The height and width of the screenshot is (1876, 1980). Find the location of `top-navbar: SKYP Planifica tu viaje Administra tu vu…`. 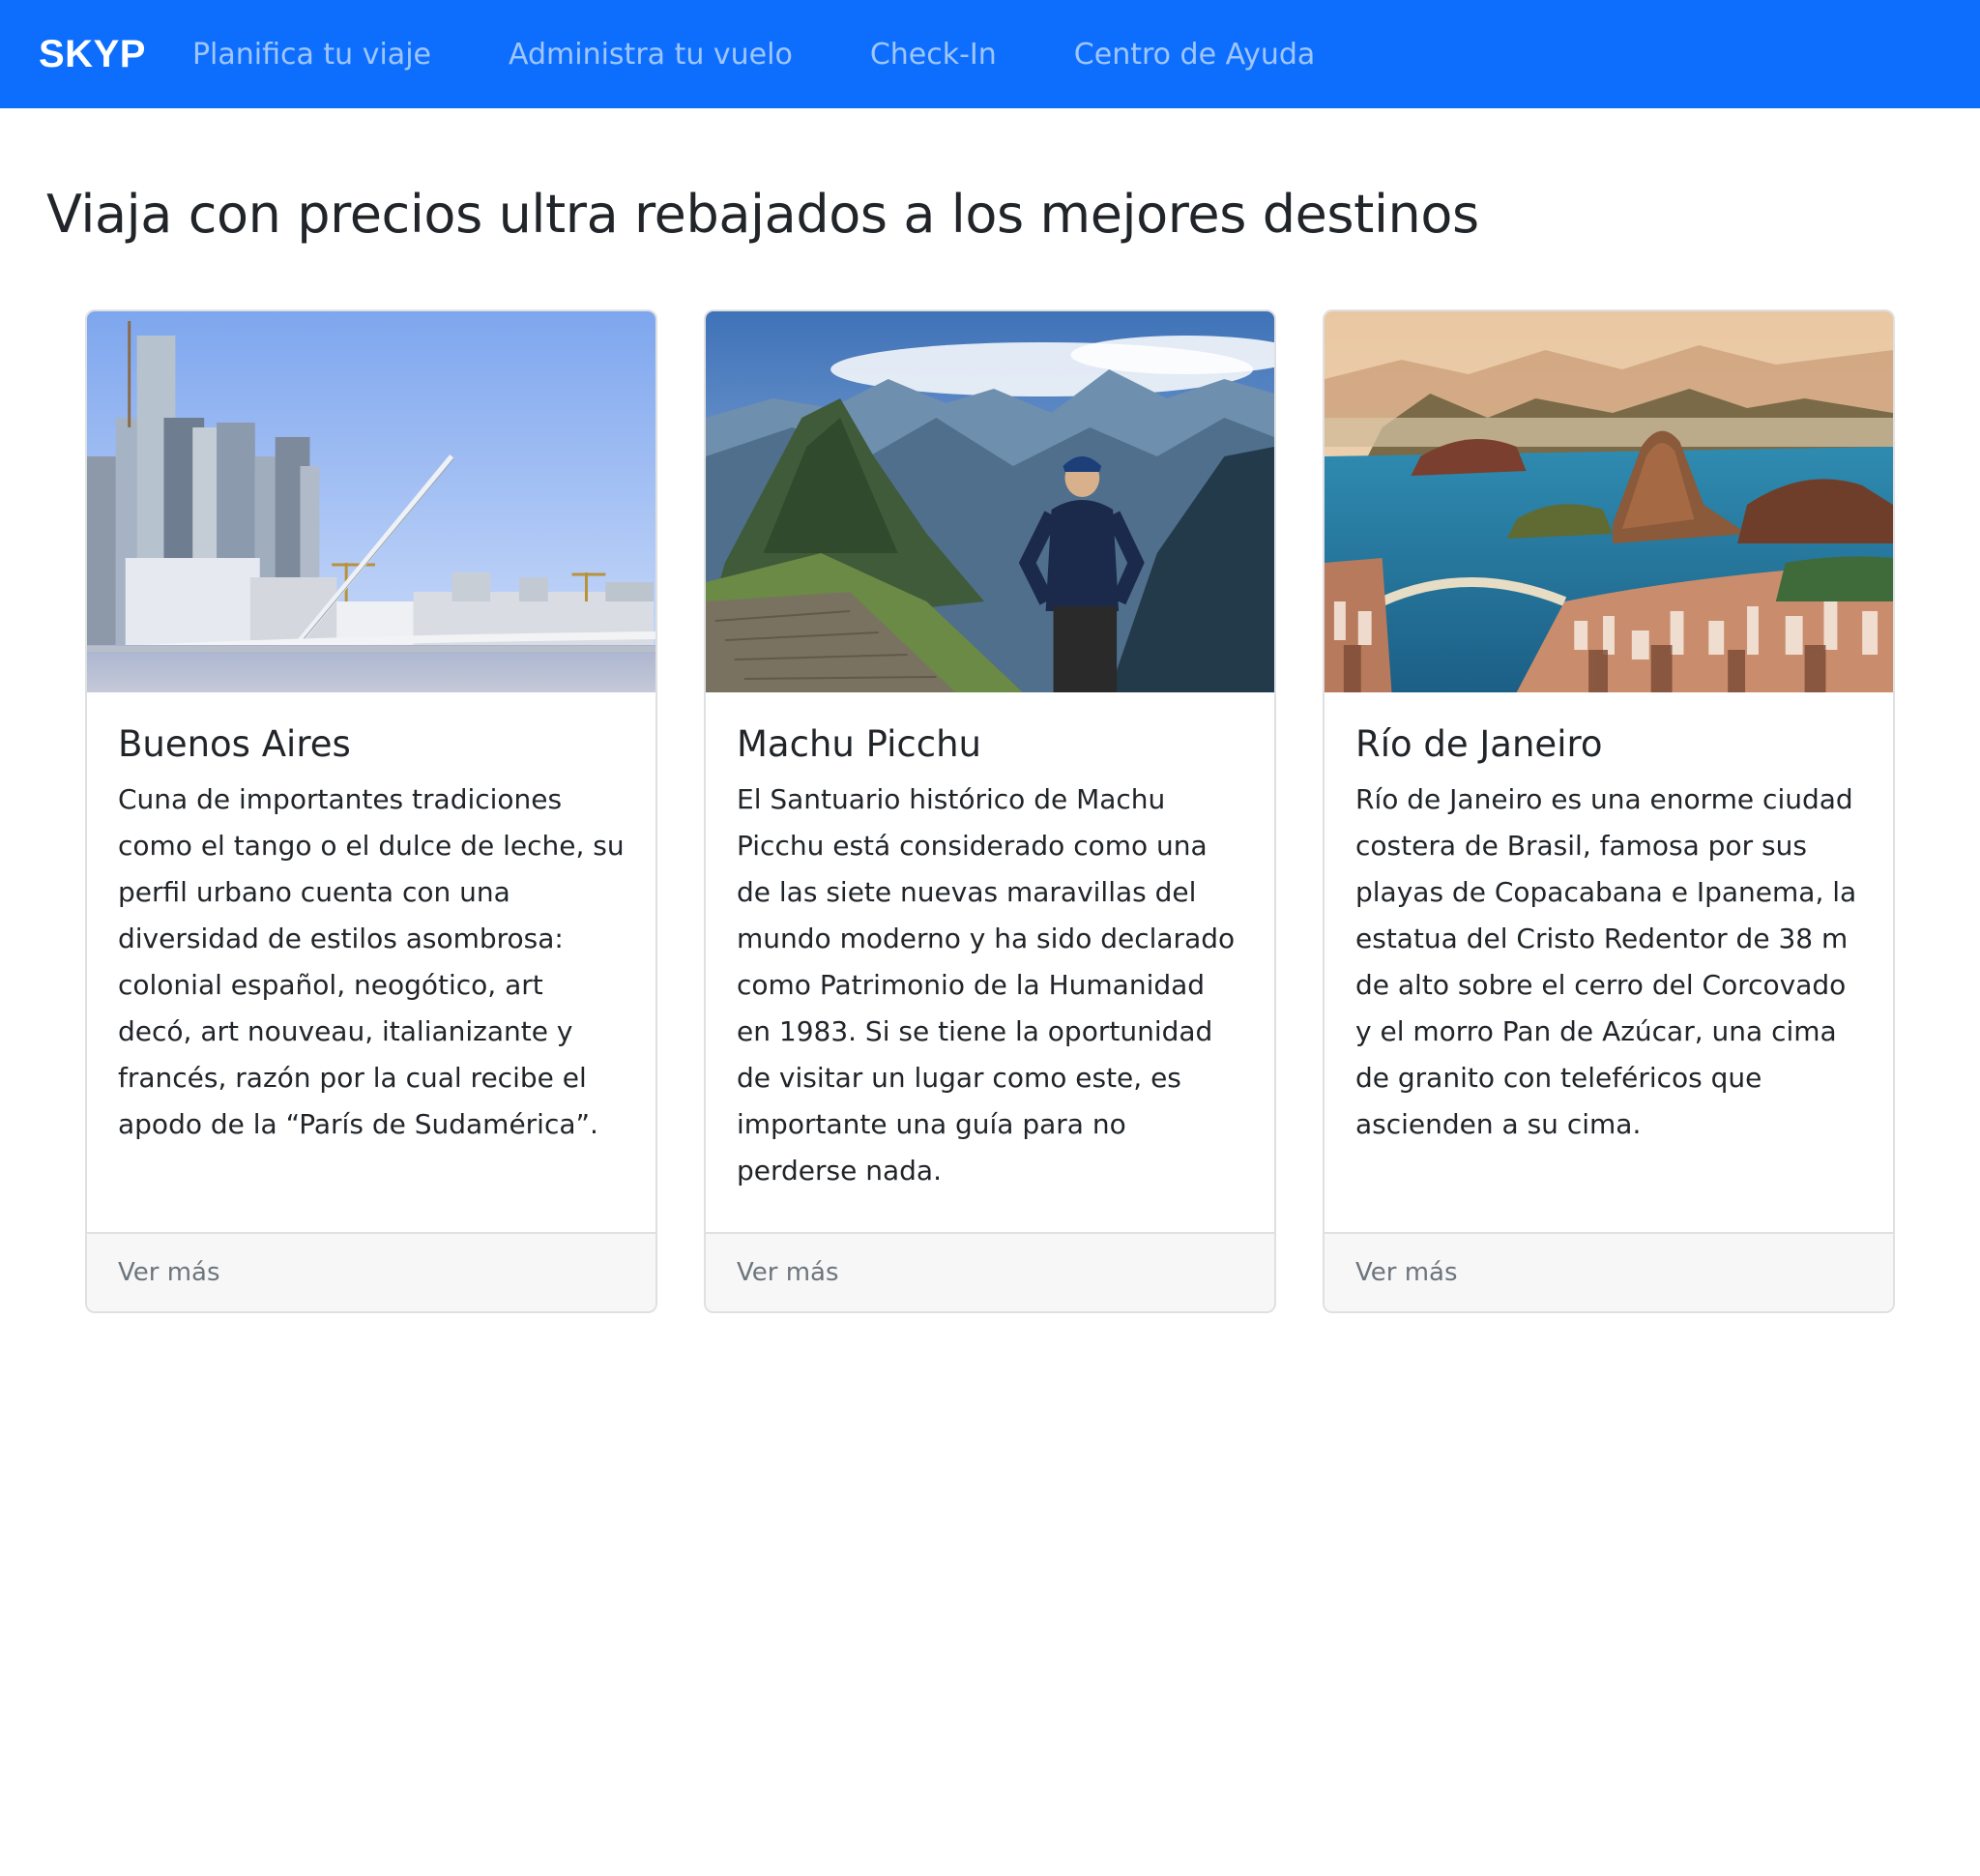

top-navbar: SKYP Planifica tu viaje Administra tu vu… is located at coordinates (990, 54).